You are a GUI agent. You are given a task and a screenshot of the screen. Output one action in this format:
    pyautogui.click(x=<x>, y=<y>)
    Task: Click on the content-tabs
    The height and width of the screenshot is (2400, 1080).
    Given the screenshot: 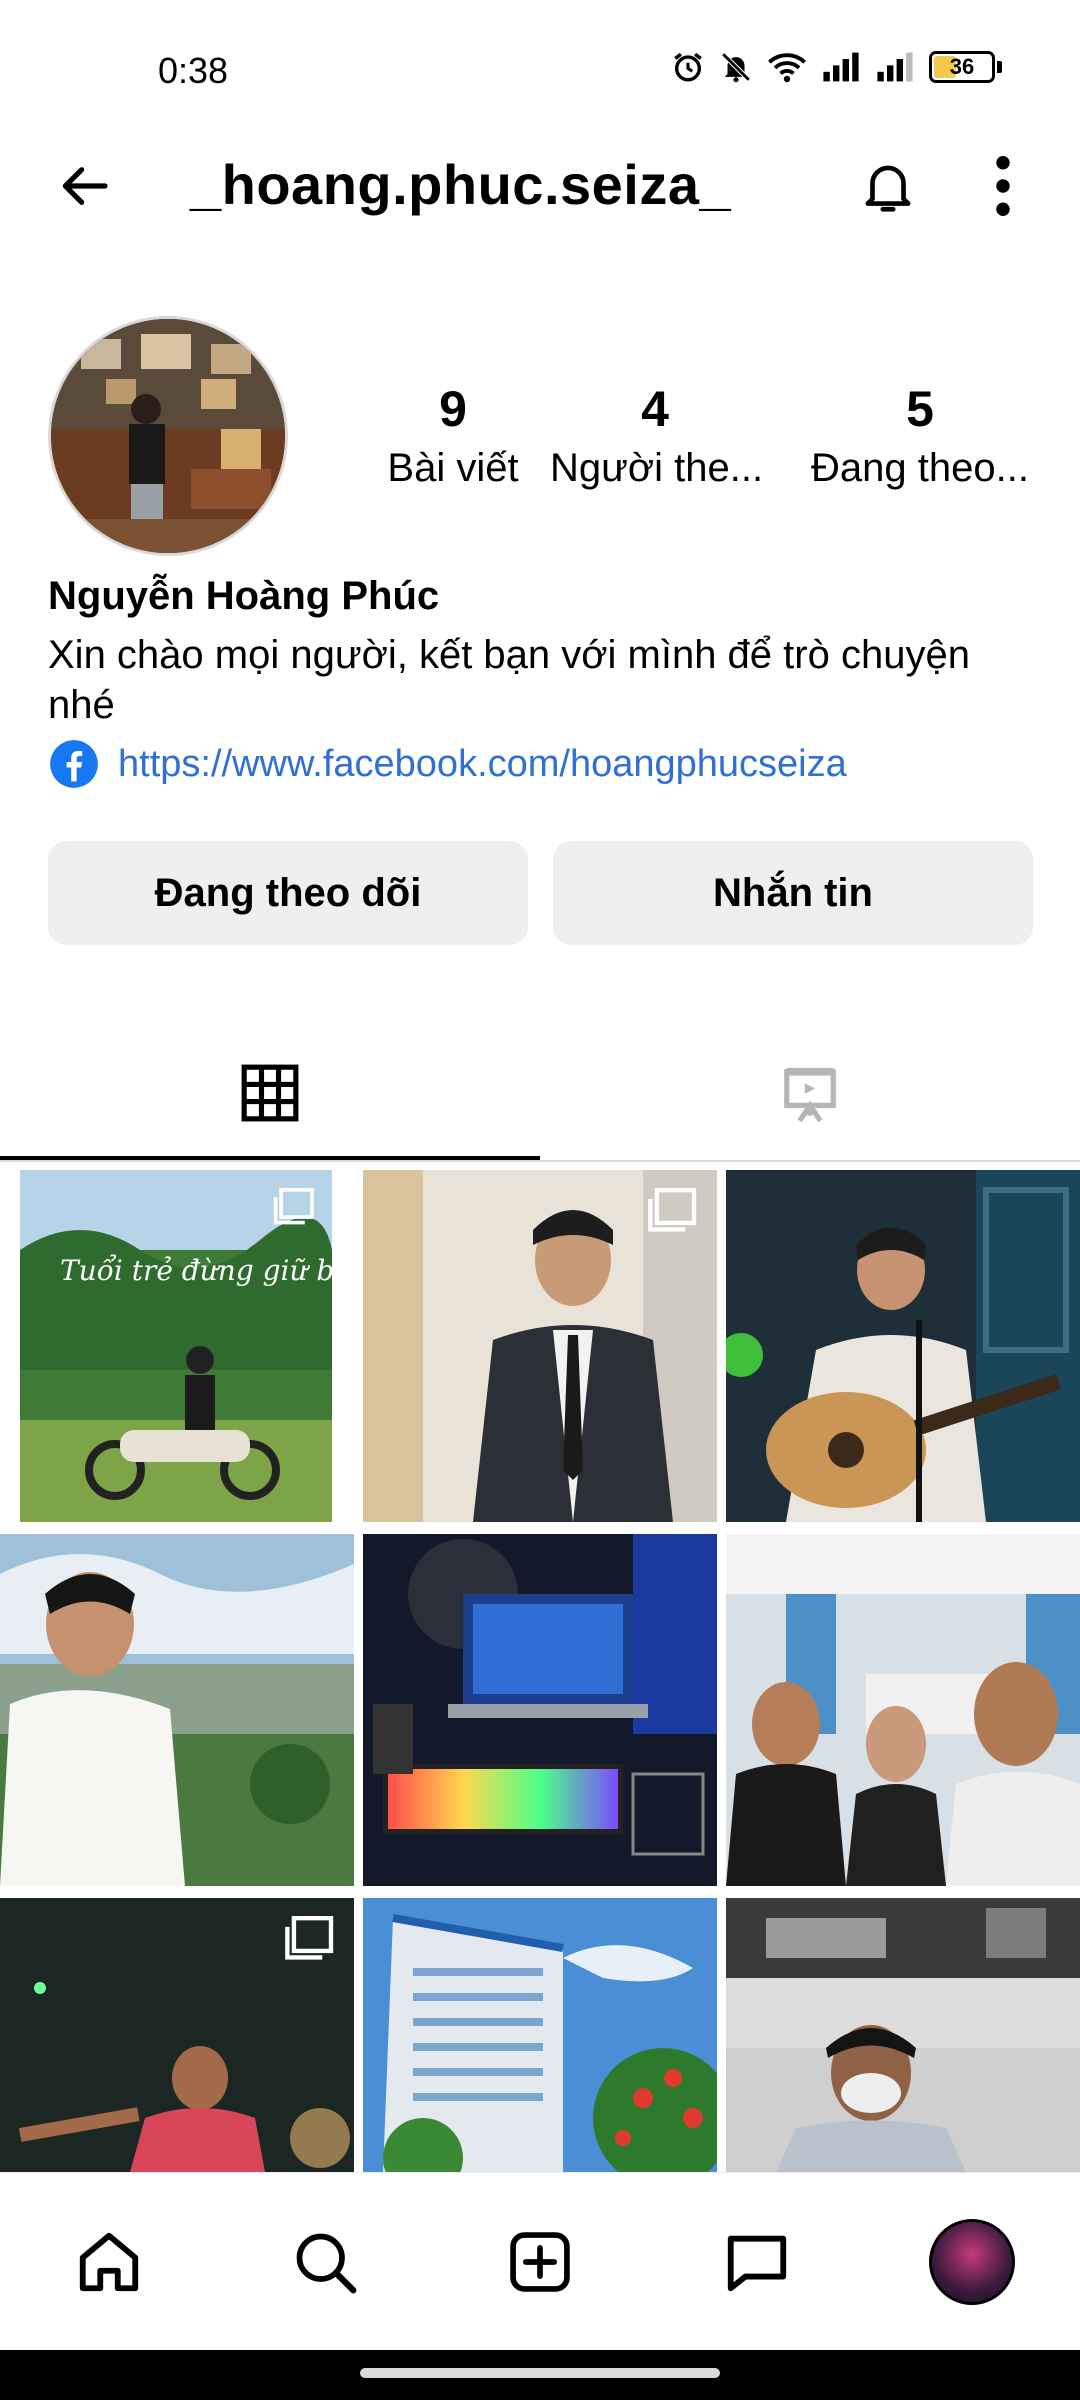 What is the action you would take?
    pyautogui.click(x=540, y=1096)
    